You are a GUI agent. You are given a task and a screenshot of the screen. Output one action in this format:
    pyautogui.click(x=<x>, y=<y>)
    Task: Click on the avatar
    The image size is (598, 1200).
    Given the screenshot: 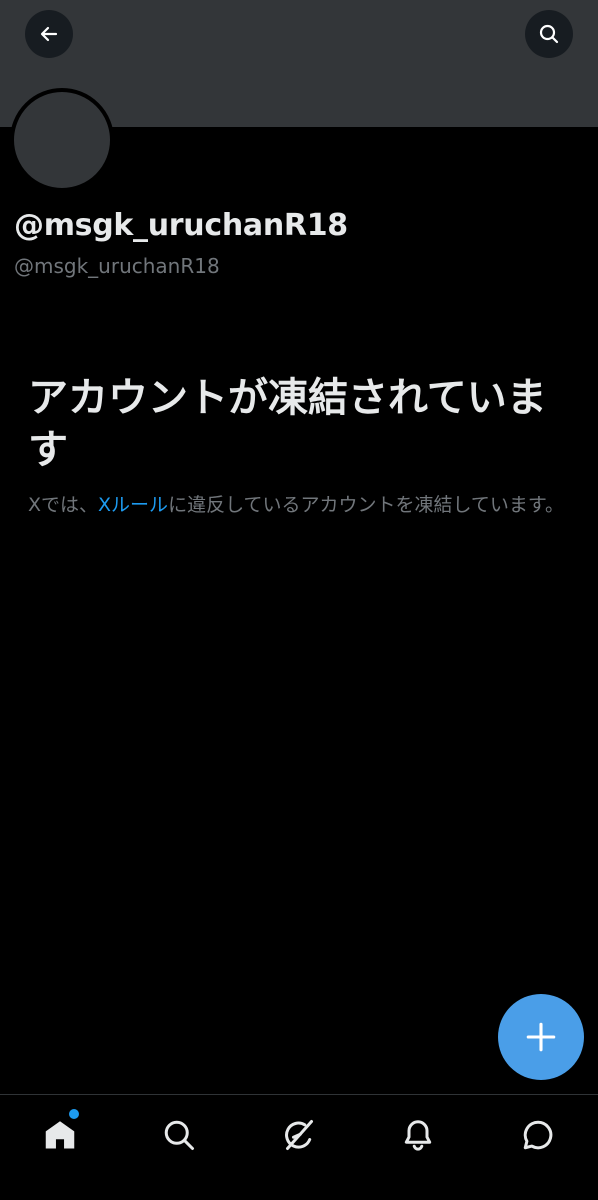 What is the action you would take?
    pyautogui.click(x=62, y=140)
    